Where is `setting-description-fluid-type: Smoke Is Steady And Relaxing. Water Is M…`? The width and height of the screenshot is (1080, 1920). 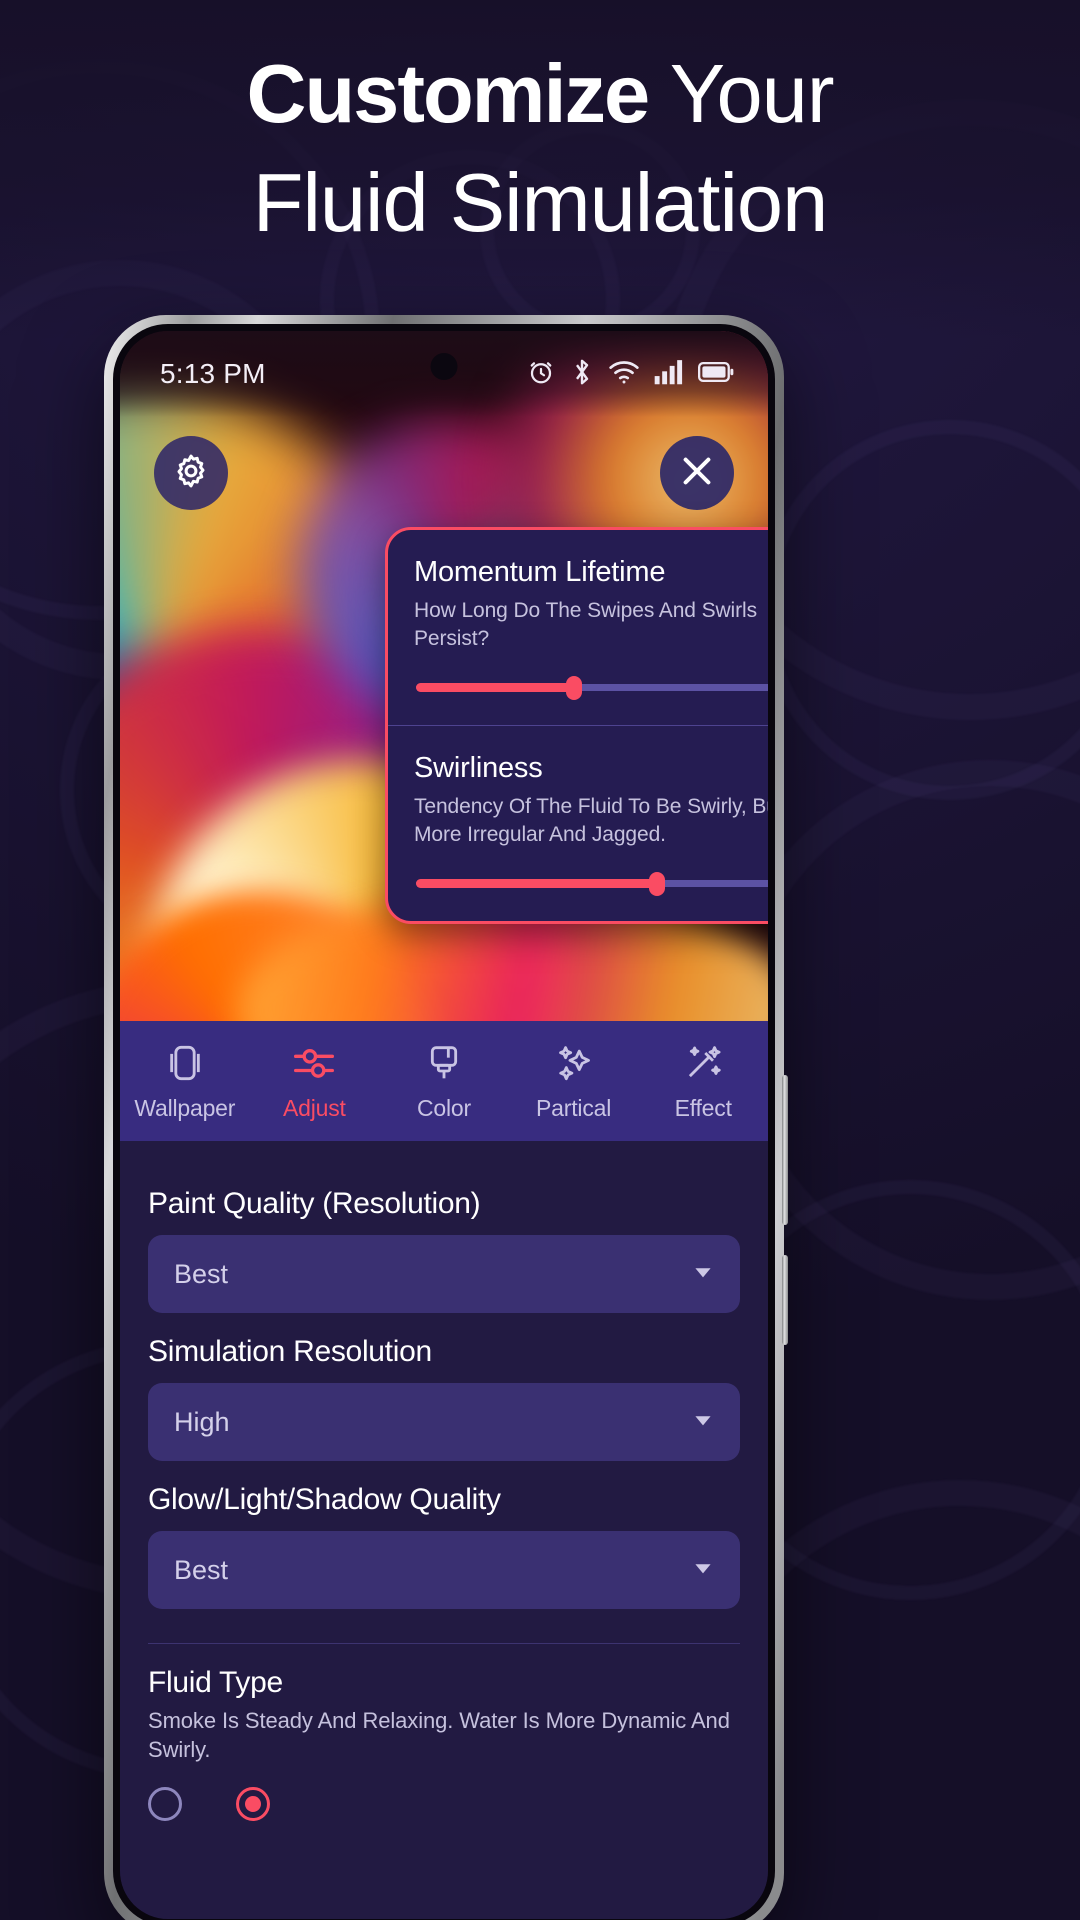 setting-description-fluid-type: Smoke Is Steady And Relaxing. Water Is M… is located at coordinates (439, 1735).